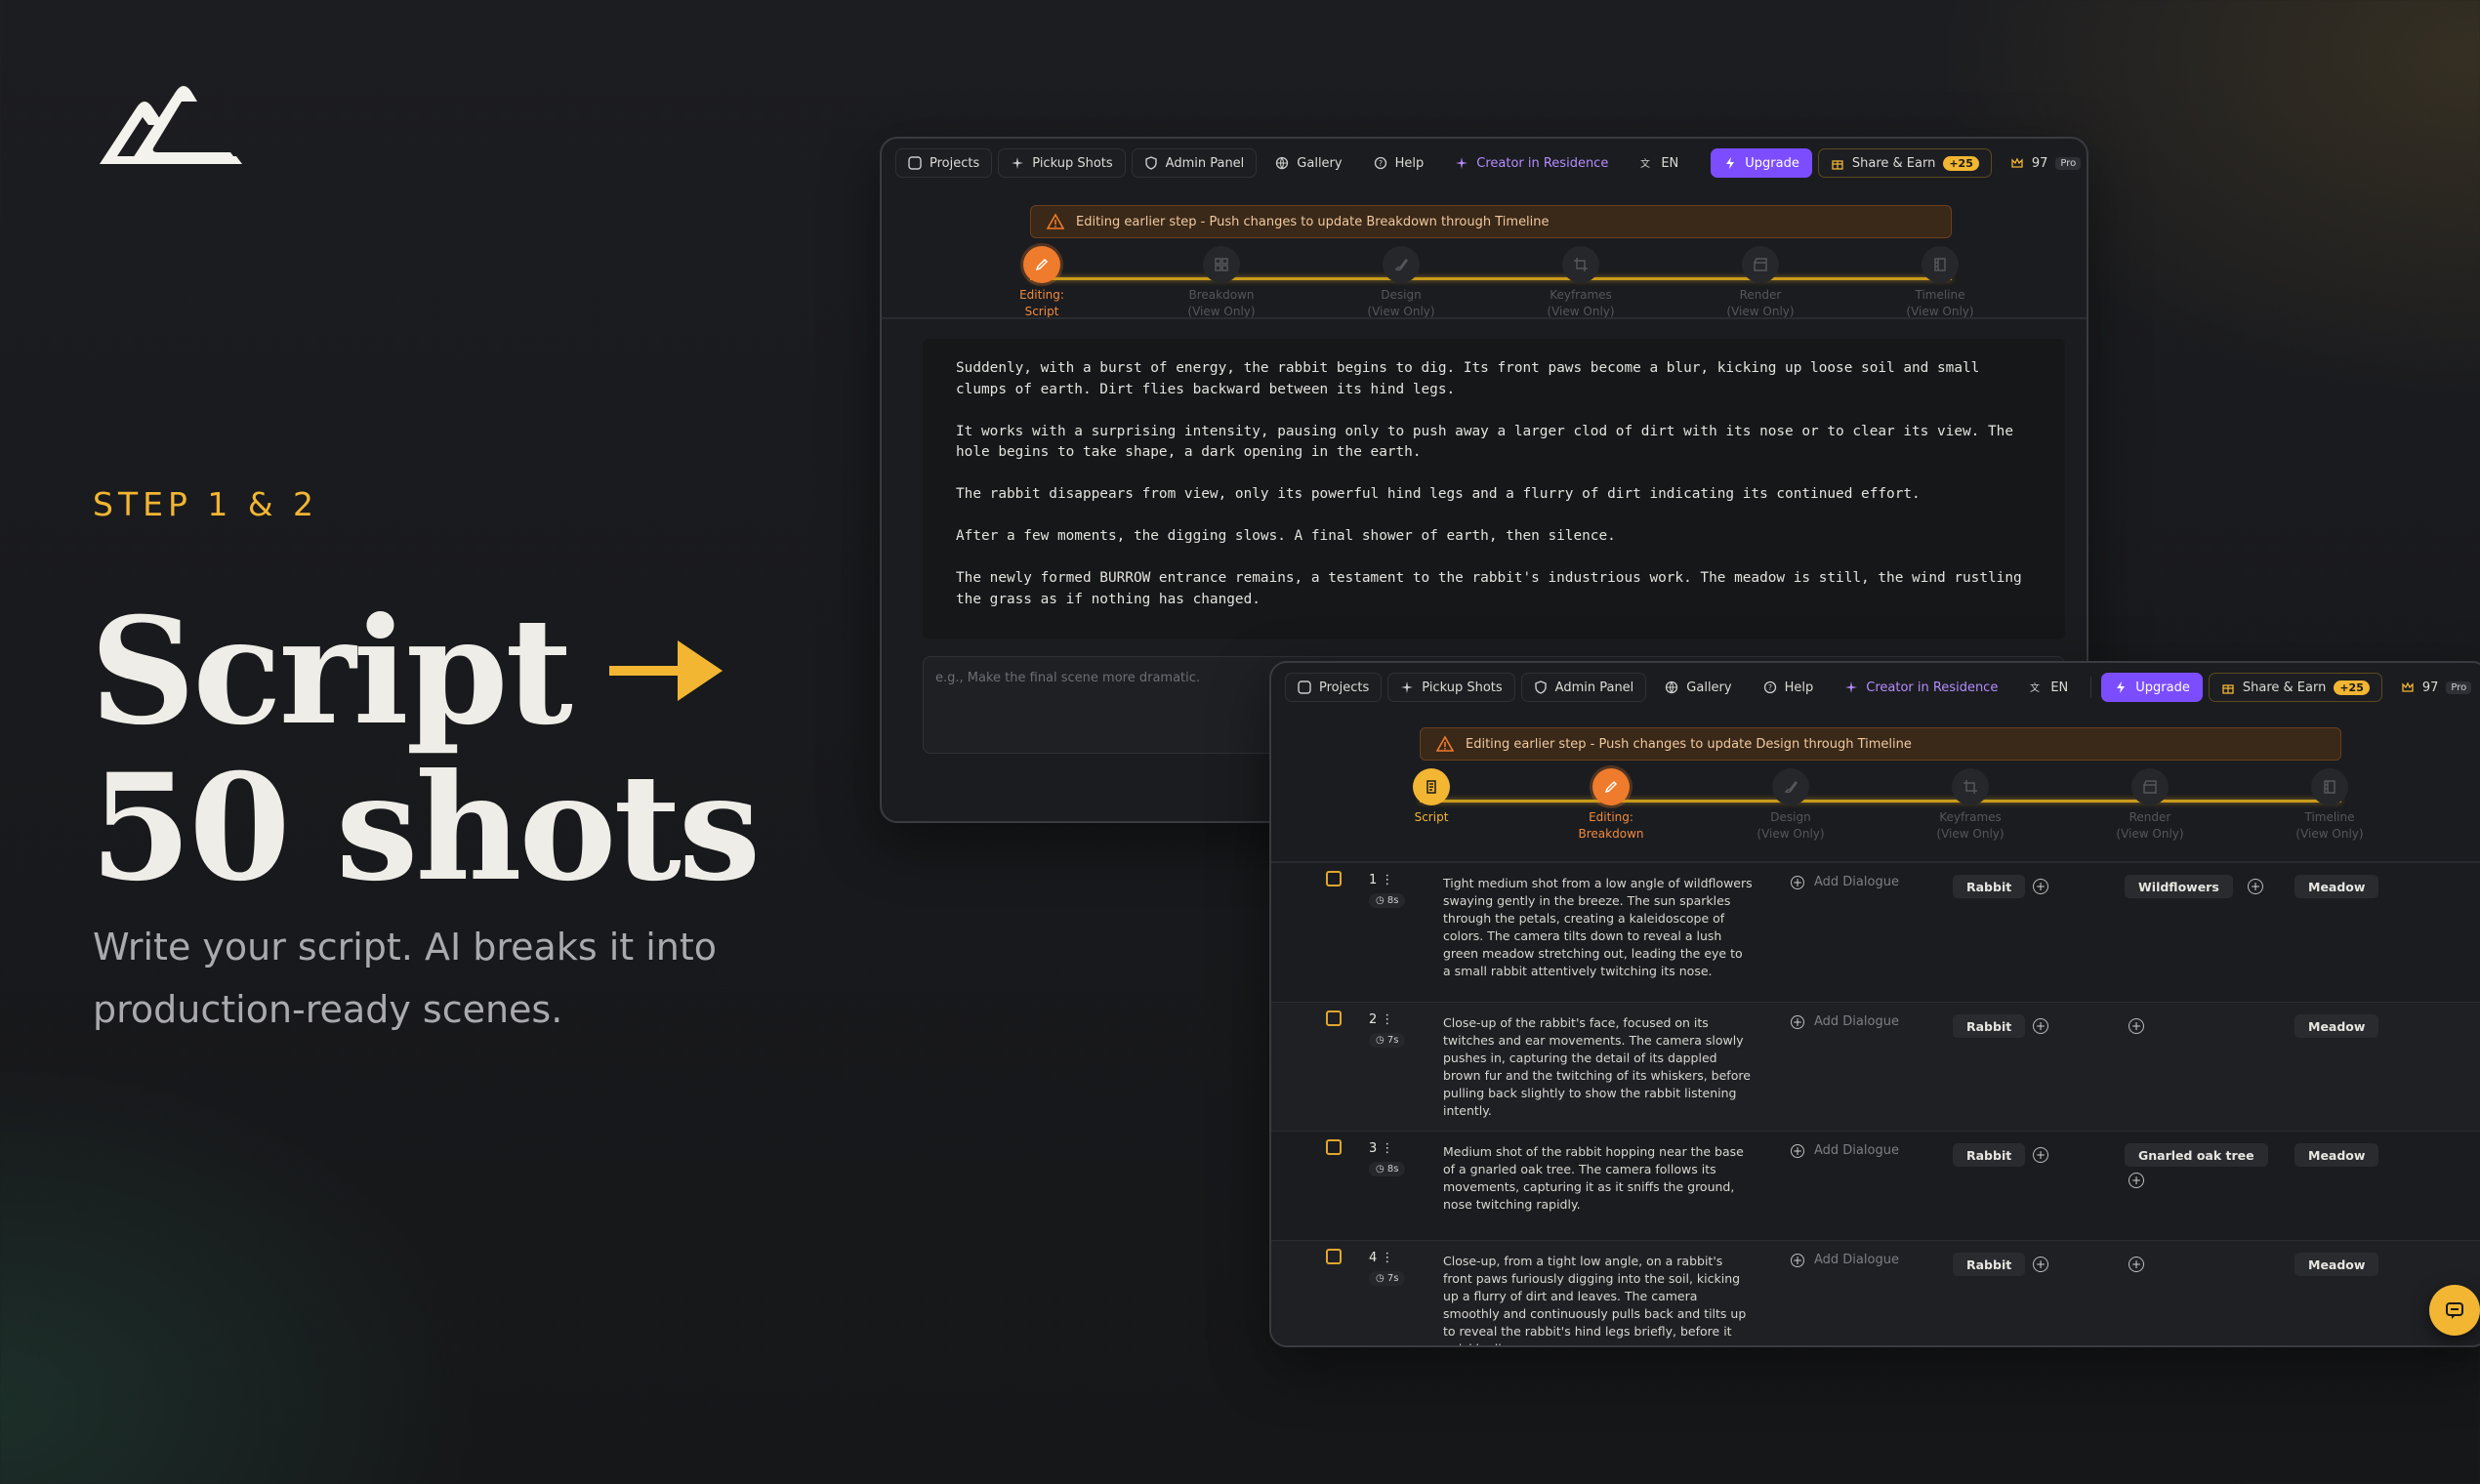  I want to click on step-label: Keyframes, so click(1970, 817).